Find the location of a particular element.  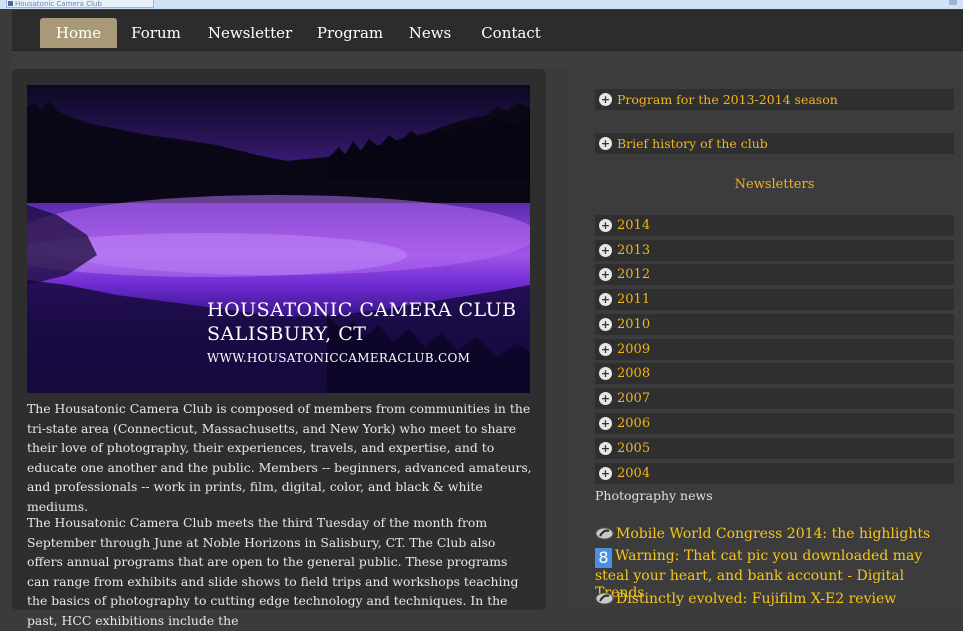

history-link-label: Brief history of the club is located at coordinates (692, 143).